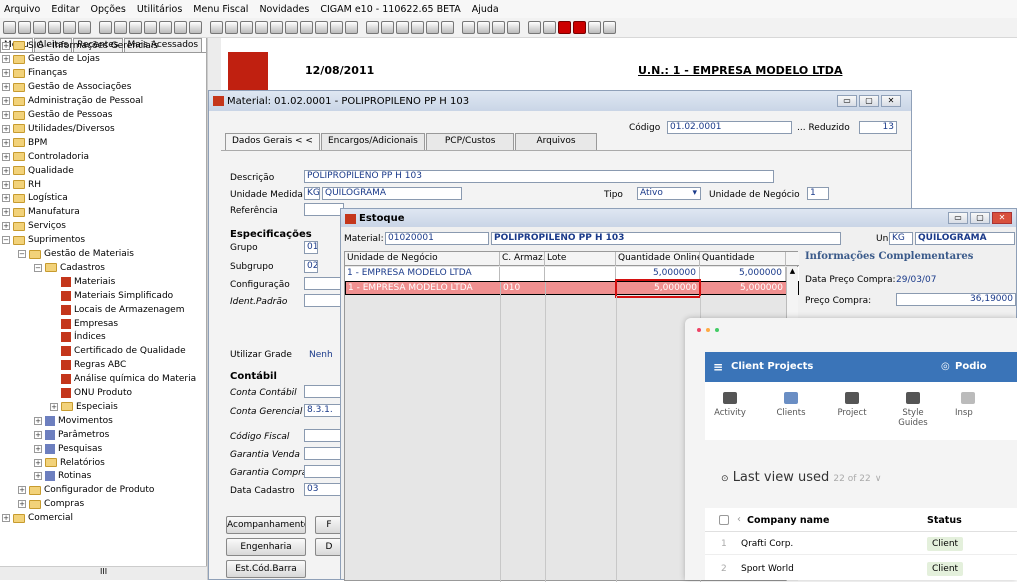 The width and height of the screenshot is (1017, 582). Describe the element at coordinates (324, 410) in the screenshot. I see `conta-gerencial-field: 8.3.1.` at that location.